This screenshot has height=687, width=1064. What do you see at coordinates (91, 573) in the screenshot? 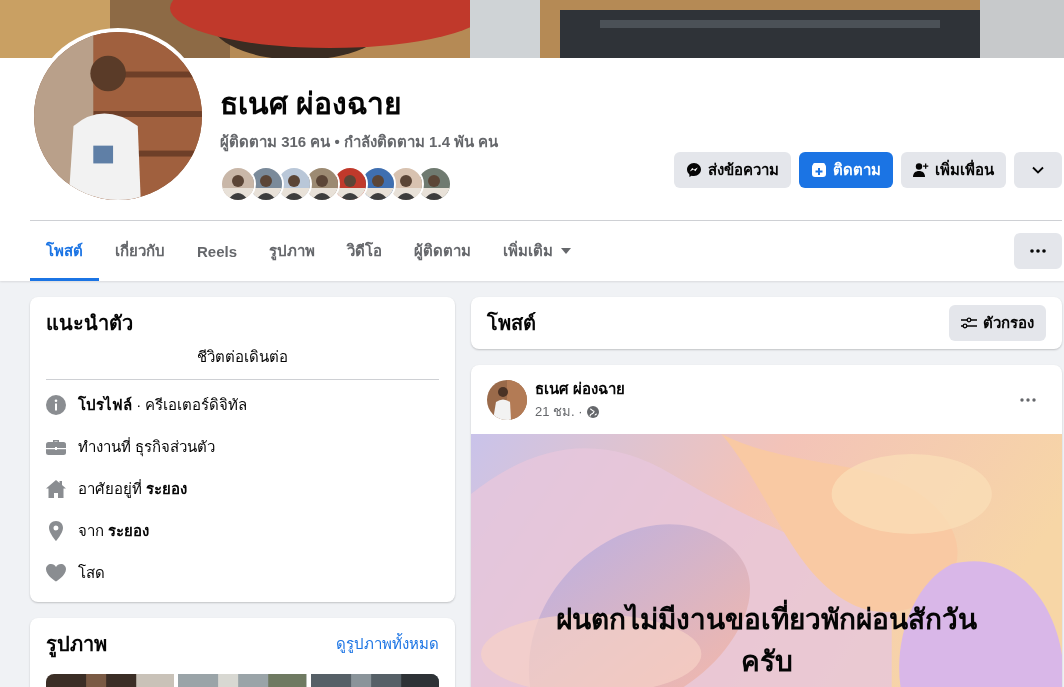
I see `intro-detail: โสด` at bounding box center [91, 573].